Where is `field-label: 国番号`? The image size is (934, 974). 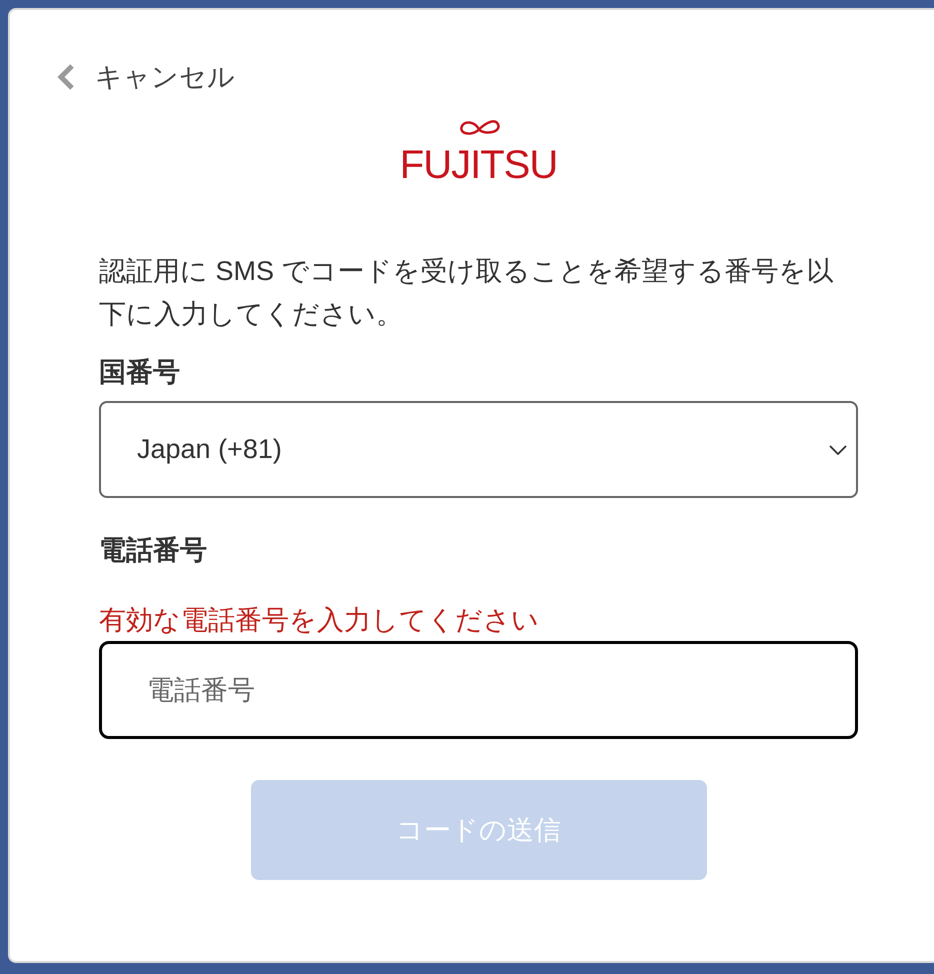
field-label: 国番号 is located at coordinates (140, 372).